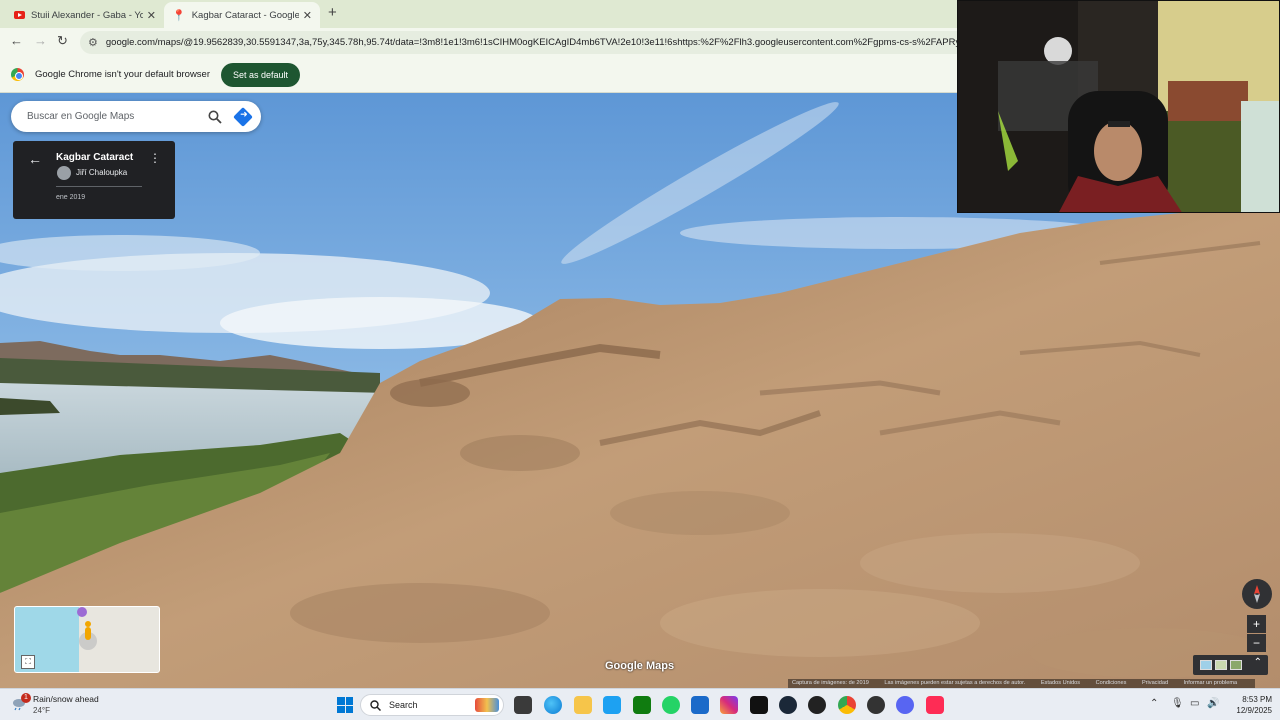 The height and width of the screenshot is (720, 1280). Describe the element at coordinates (1257, 699) in the screenshot. I see `clock-time: 8:53 PM` at that location.